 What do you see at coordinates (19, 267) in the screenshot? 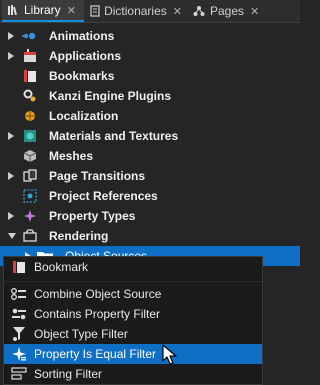
I see `bookmark-icon` at bounding box center [19, 267].